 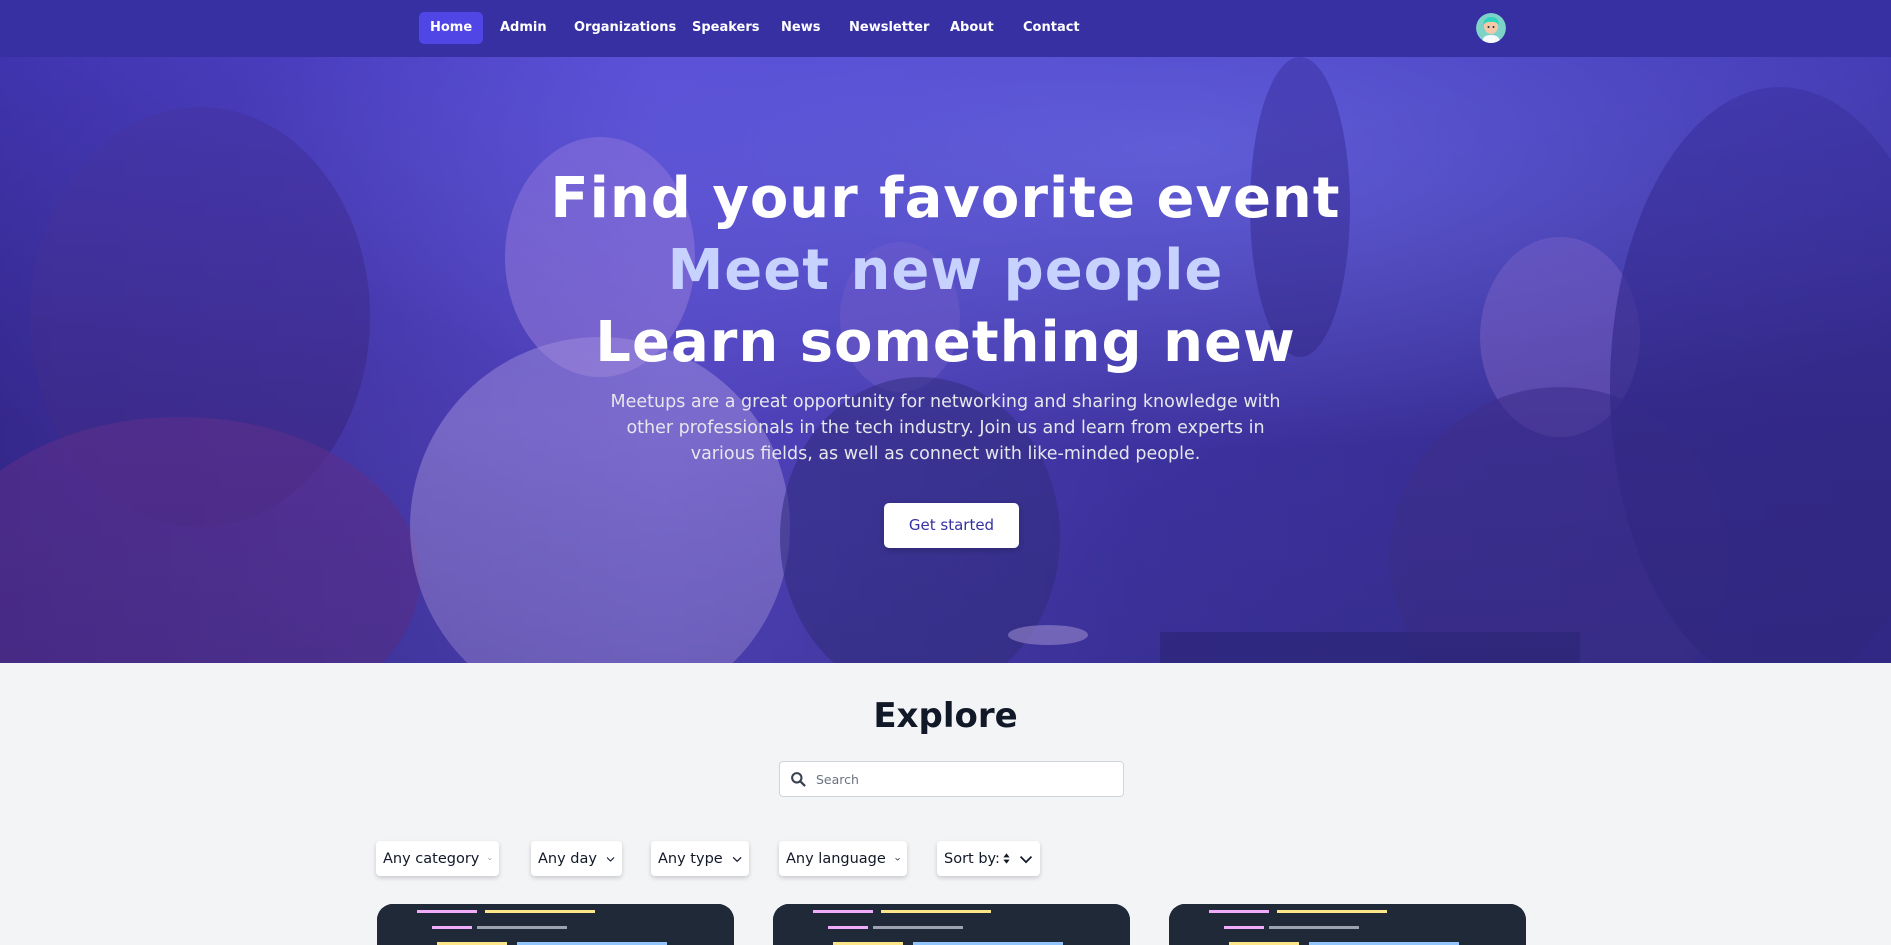 I want to click on get-started-button: Get started, so click(x=951, y=525).